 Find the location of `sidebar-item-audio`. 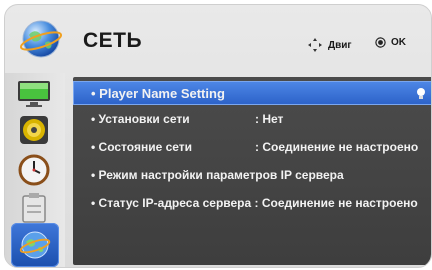

sidebar-item-audio is located at coordinates (34, 130).